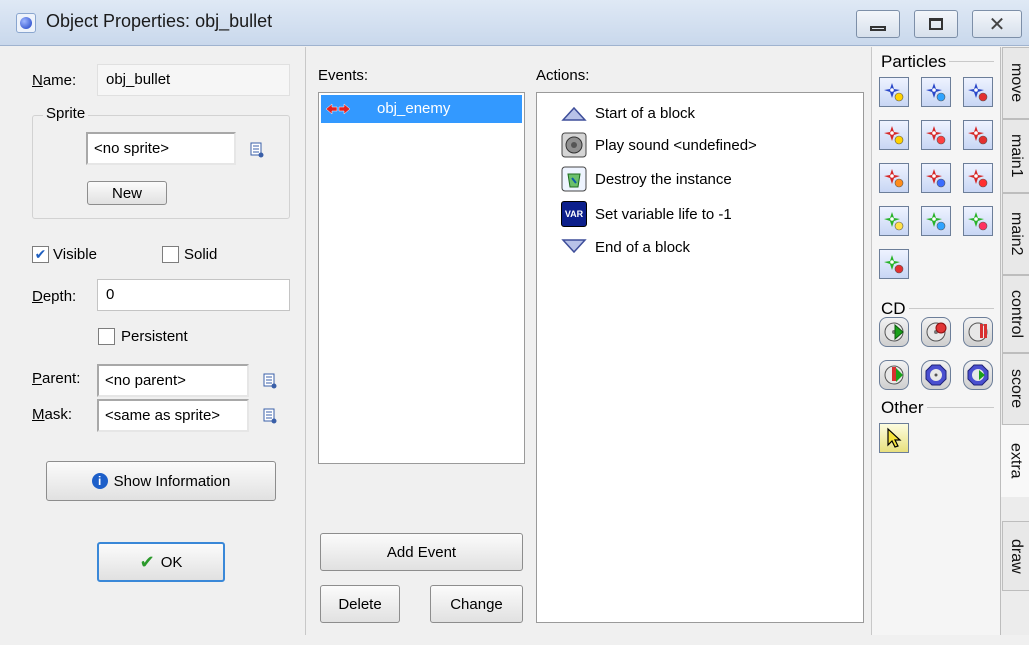 This screenshot has width=1029, height=645. What do you see at coordinates (26, 23) in the screenshot?
I see `object-app-icon` at bounding box center [26, 23].